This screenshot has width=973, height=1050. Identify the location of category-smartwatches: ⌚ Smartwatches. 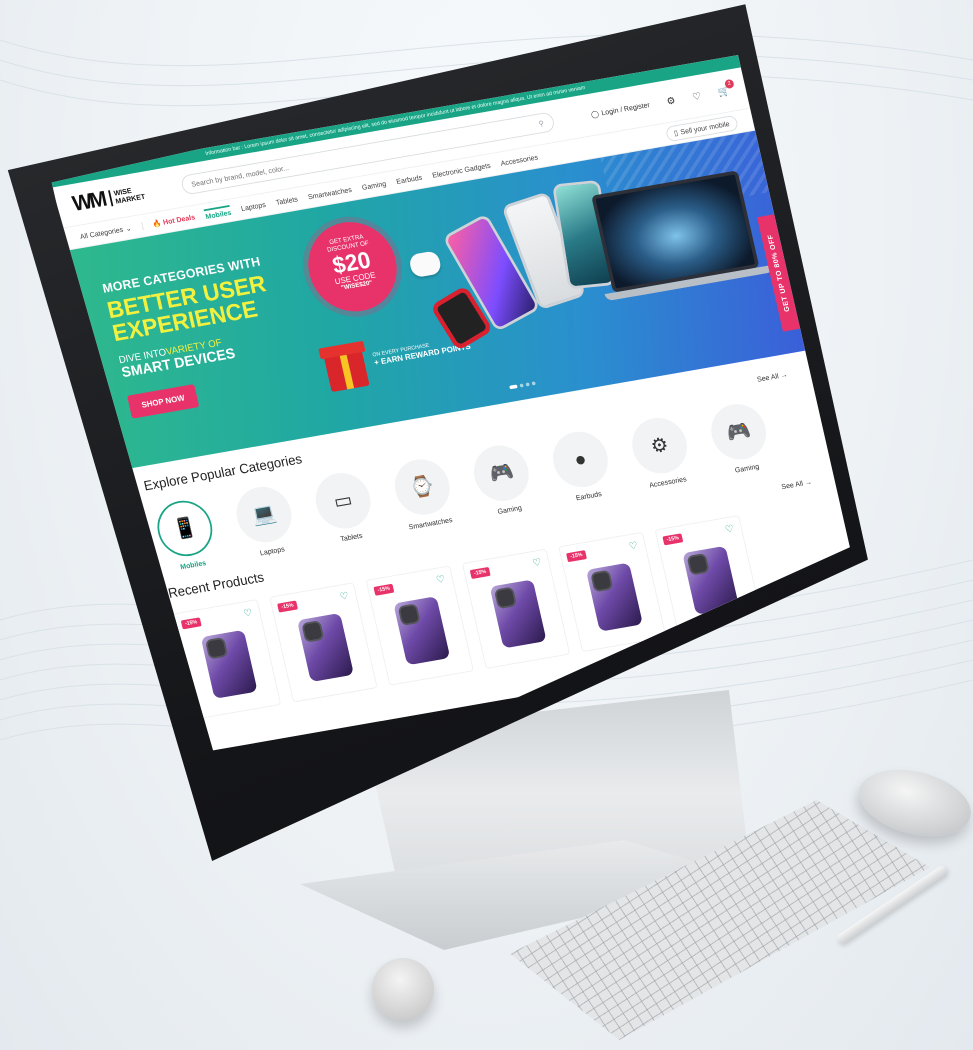
(424, 493).